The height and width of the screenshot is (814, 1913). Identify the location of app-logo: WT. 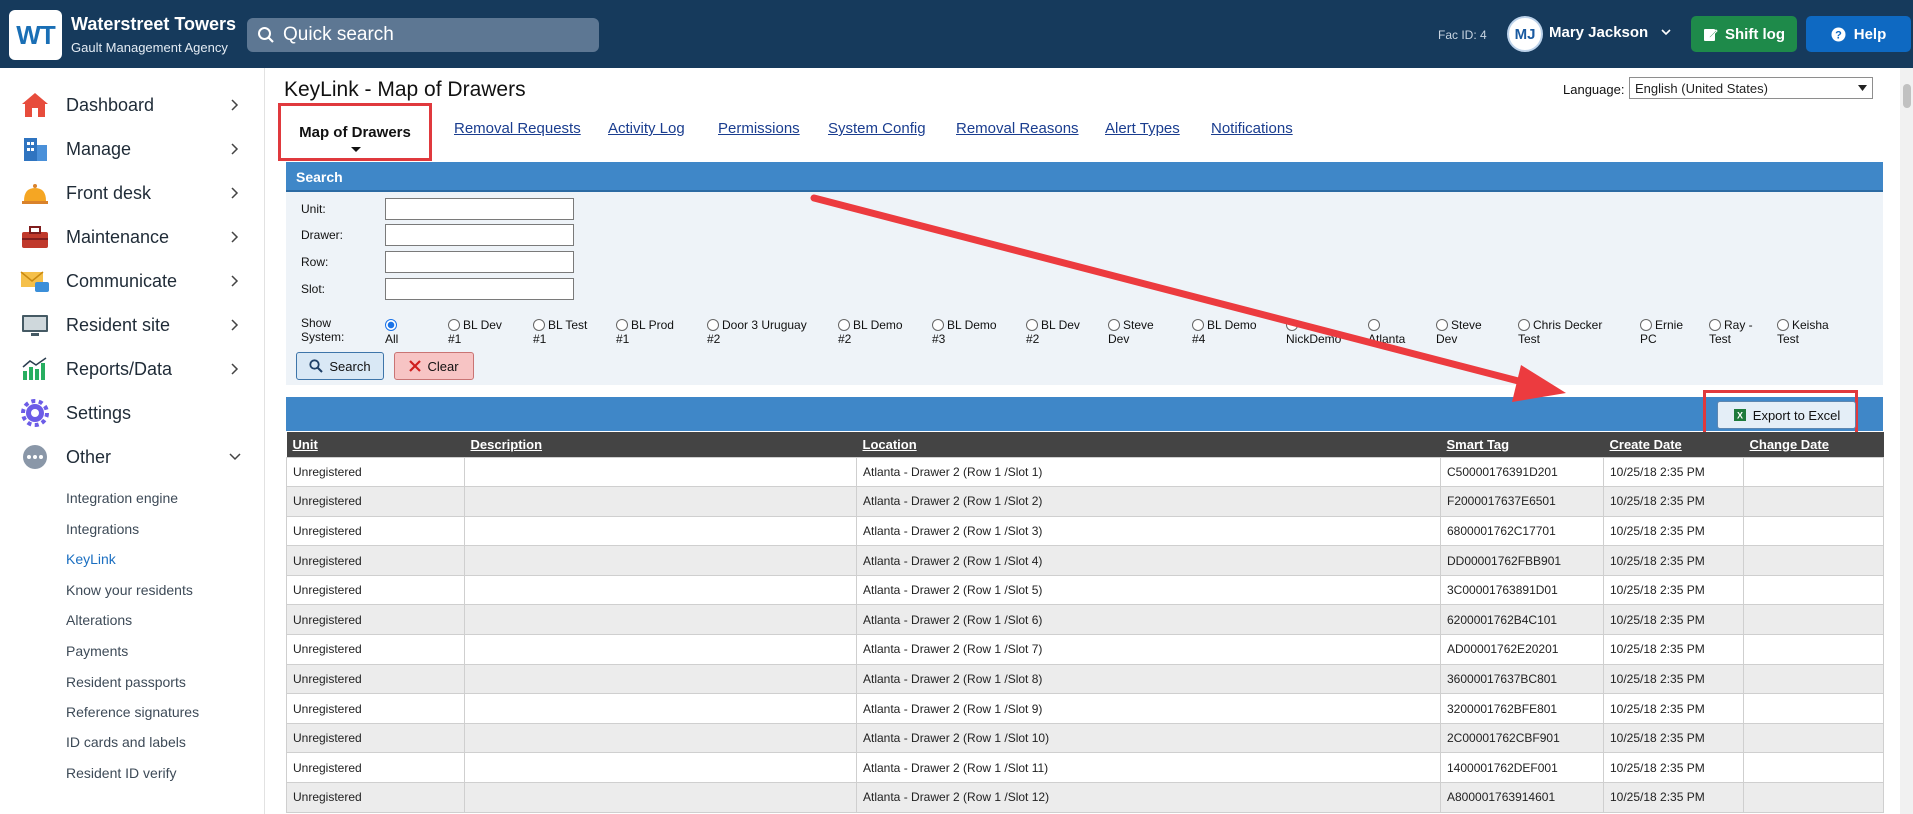
(35, 35).